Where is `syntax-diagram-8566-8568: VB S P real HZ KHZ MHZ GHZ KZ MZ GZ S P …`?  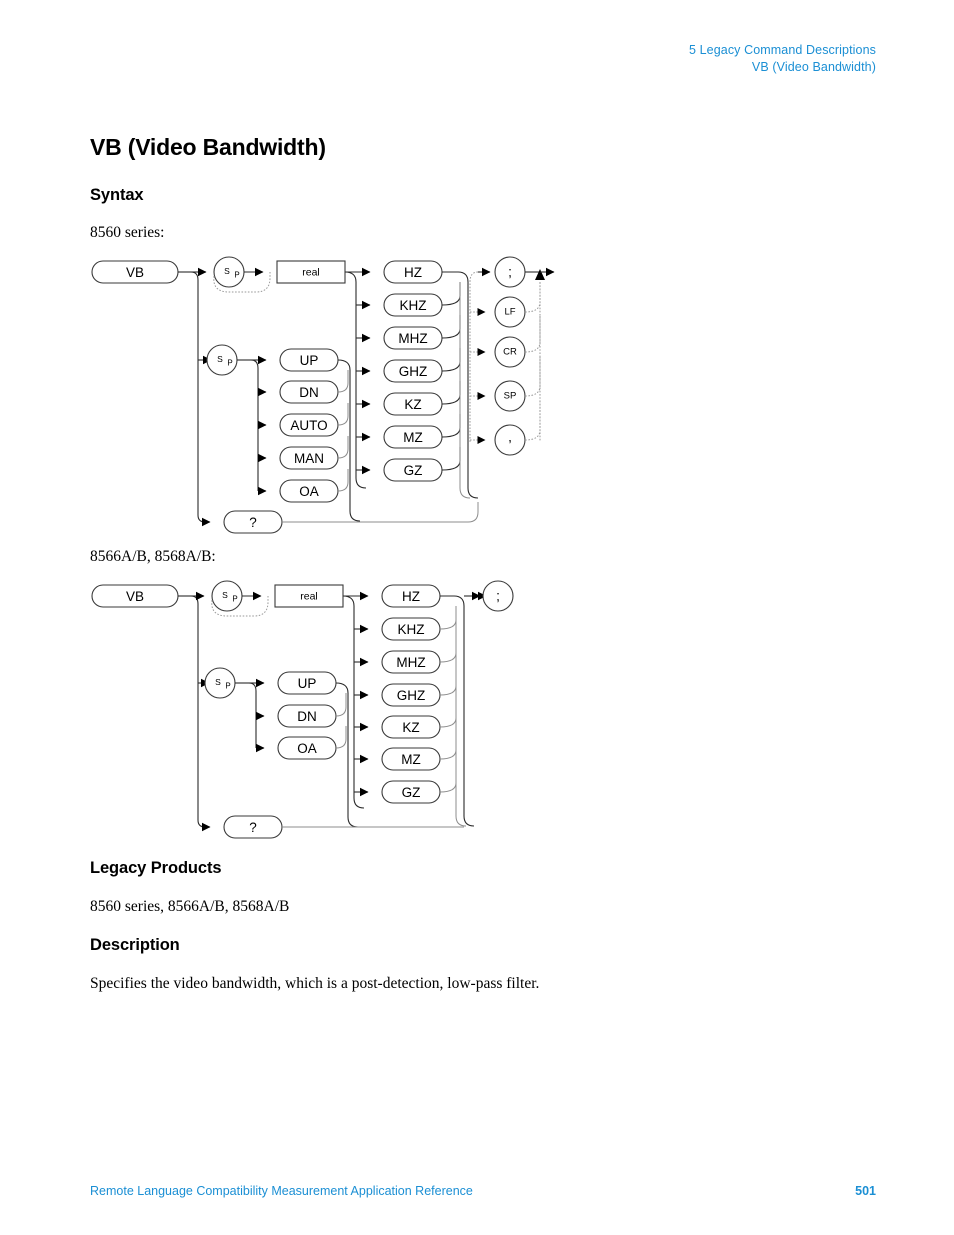
syntax-diagram-8566-8568: VB S P real HZ KHZ MHZ GHZ KZ MZ GZ S P … is located at coordinates (303, 715).